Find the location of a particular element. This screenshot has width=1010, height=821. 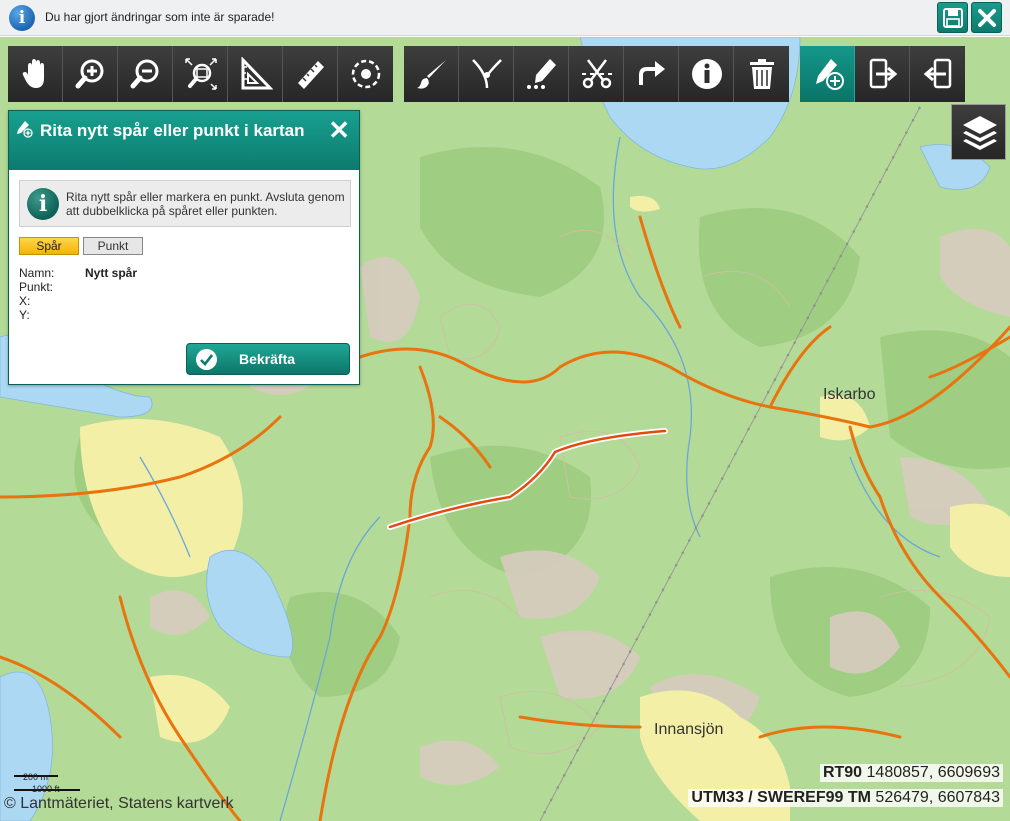

cut-tool is located at coordinates (596, 74).